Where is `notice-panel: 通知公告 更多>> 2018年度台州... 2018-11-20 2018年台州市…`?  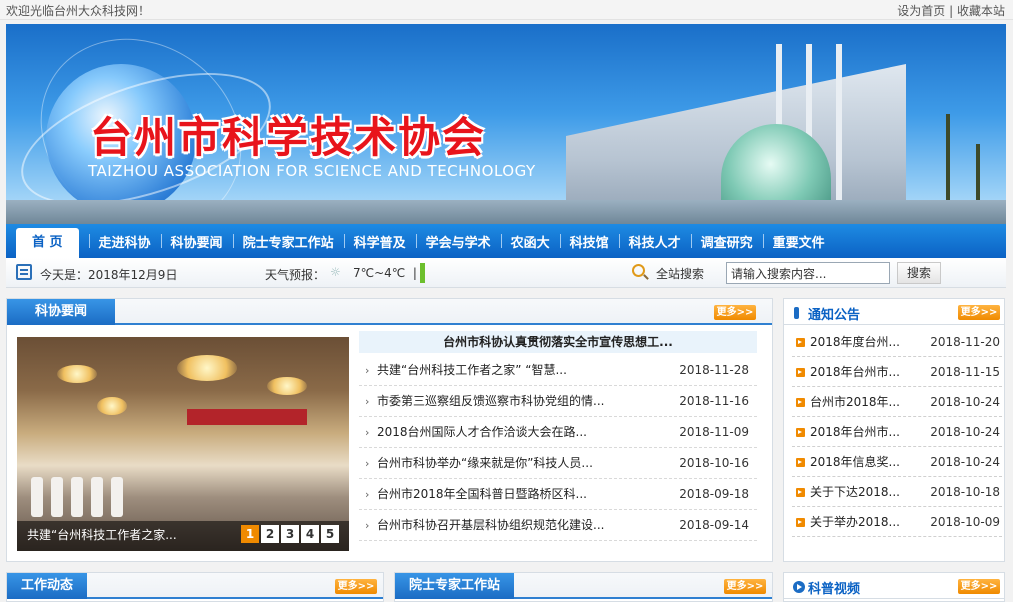
notice-panel: 通知公告 更多>> 2018年度台州... 2018-11-20 2018年台州市… is located at coordinates (894, 430).